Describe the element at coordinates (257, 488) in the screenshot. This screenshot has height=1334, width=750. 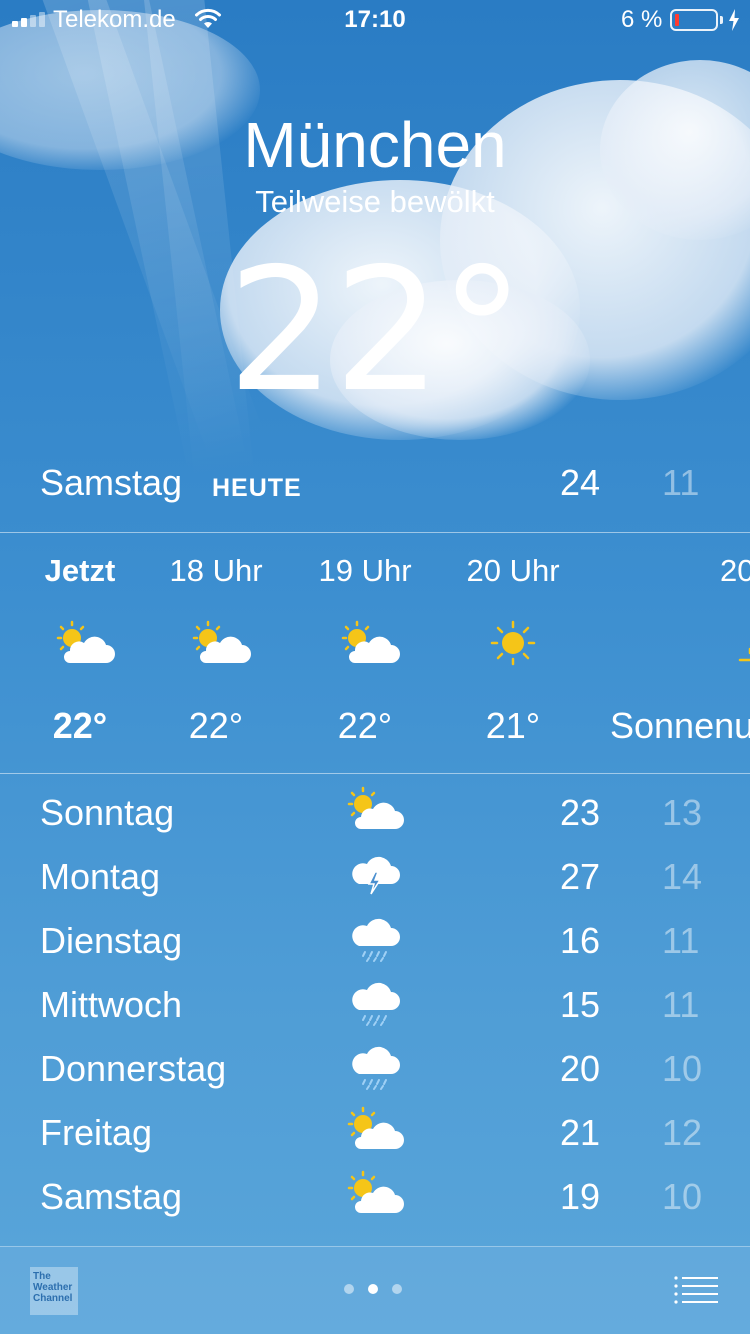
I see `today-badge: HEUTE` at that location.